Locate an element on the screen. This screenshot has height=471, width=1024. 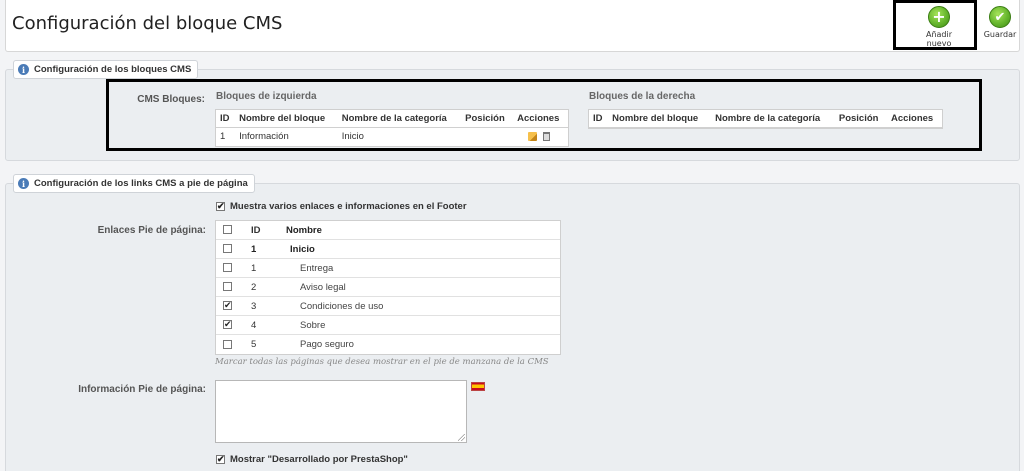
save-label: Guardar is located at coordinates (1000, 34).